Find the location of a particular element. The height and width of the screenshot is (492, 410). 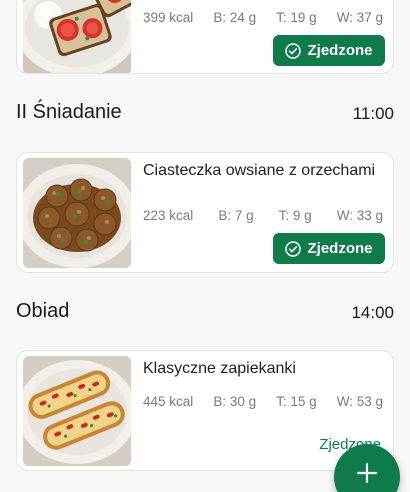

oat-cookies-icon is located at coordinates (77, 213).